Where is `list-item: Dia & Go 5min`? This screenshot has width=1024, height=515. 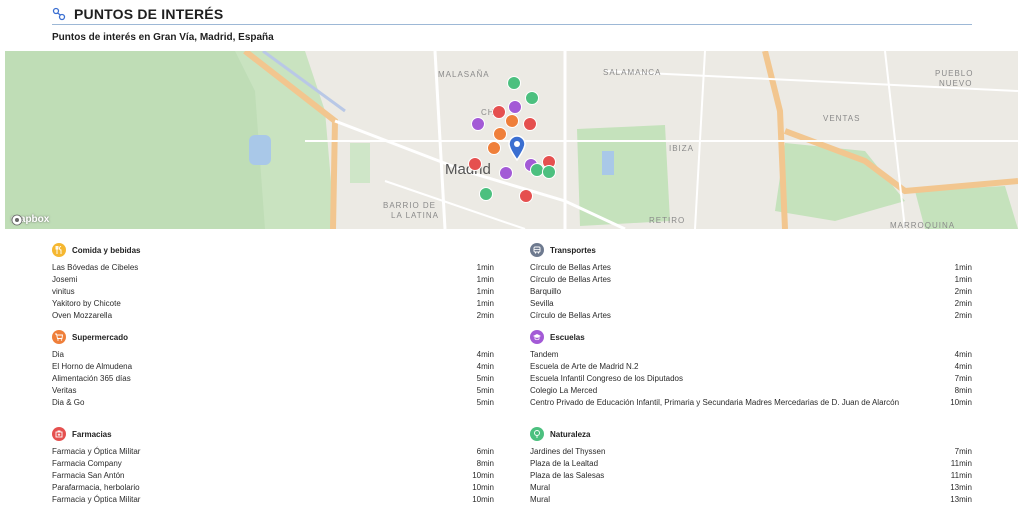
list-item: Dia & Go 5min is located at coordinates (273, 402).